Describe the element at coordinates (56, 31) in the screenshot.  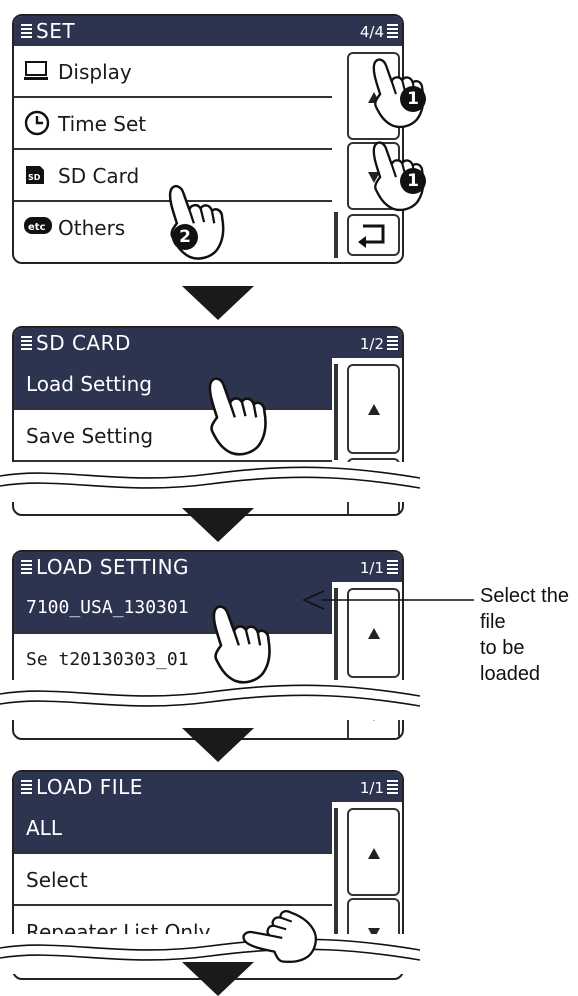
I see `screen-title: SET` at that location.